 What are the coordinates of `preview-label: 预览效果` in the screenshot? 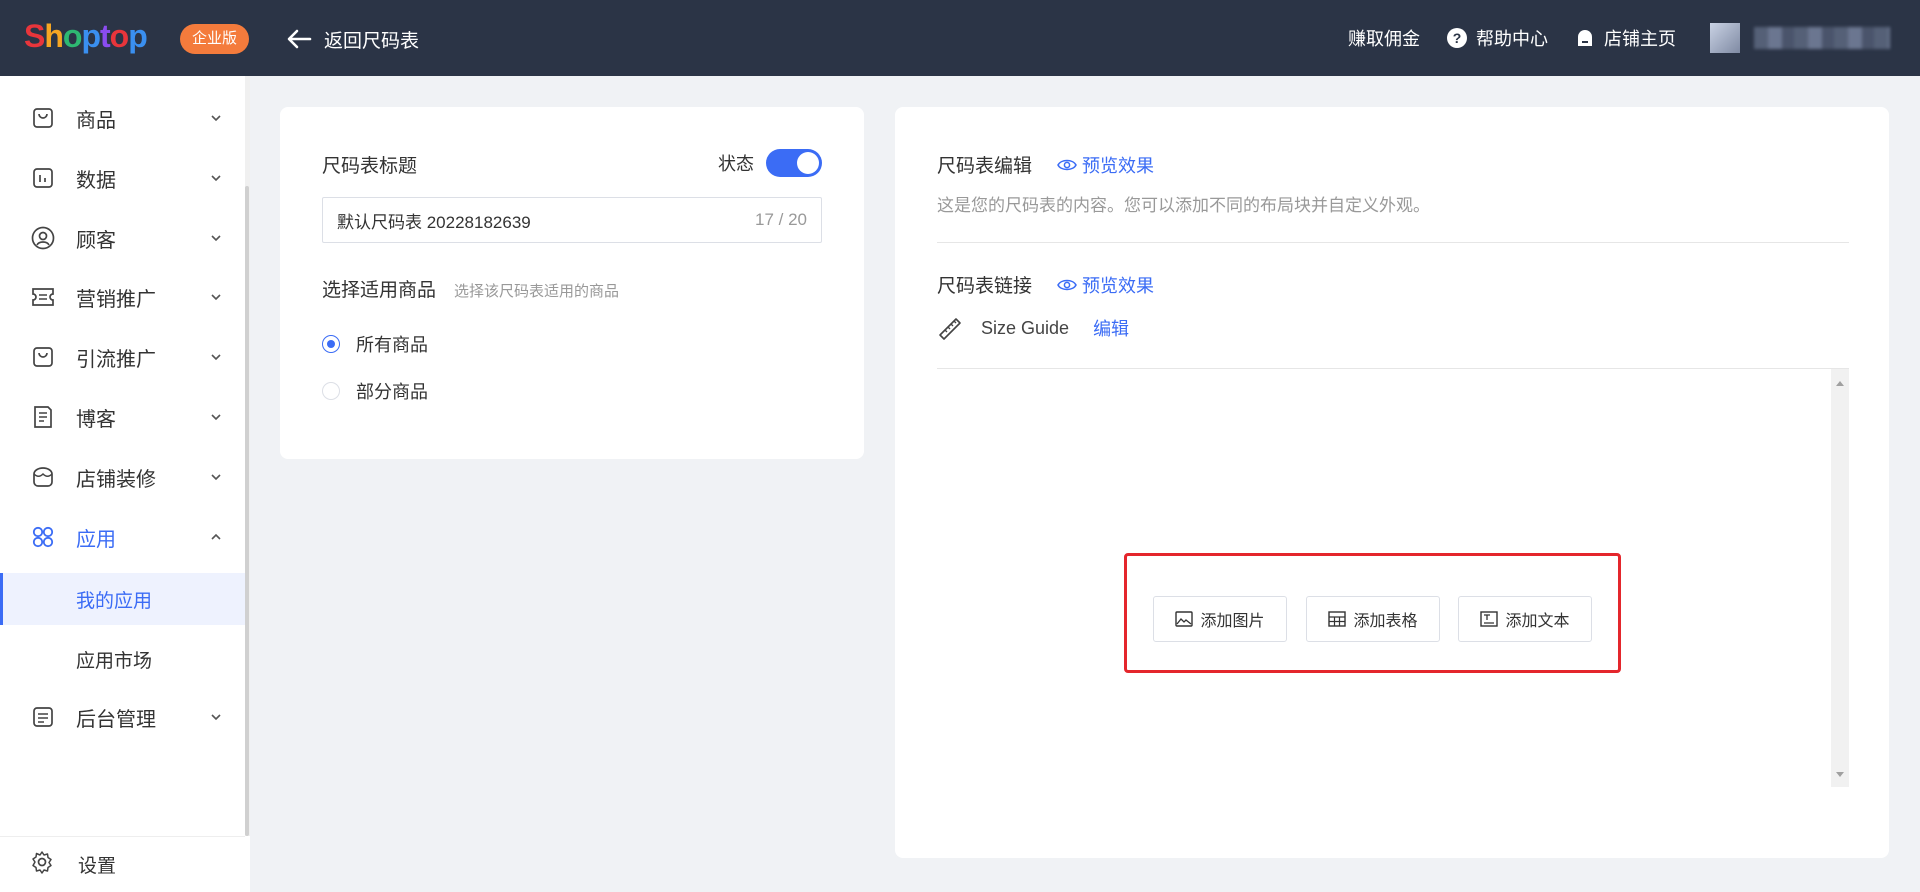 It's located at (1118, 286).